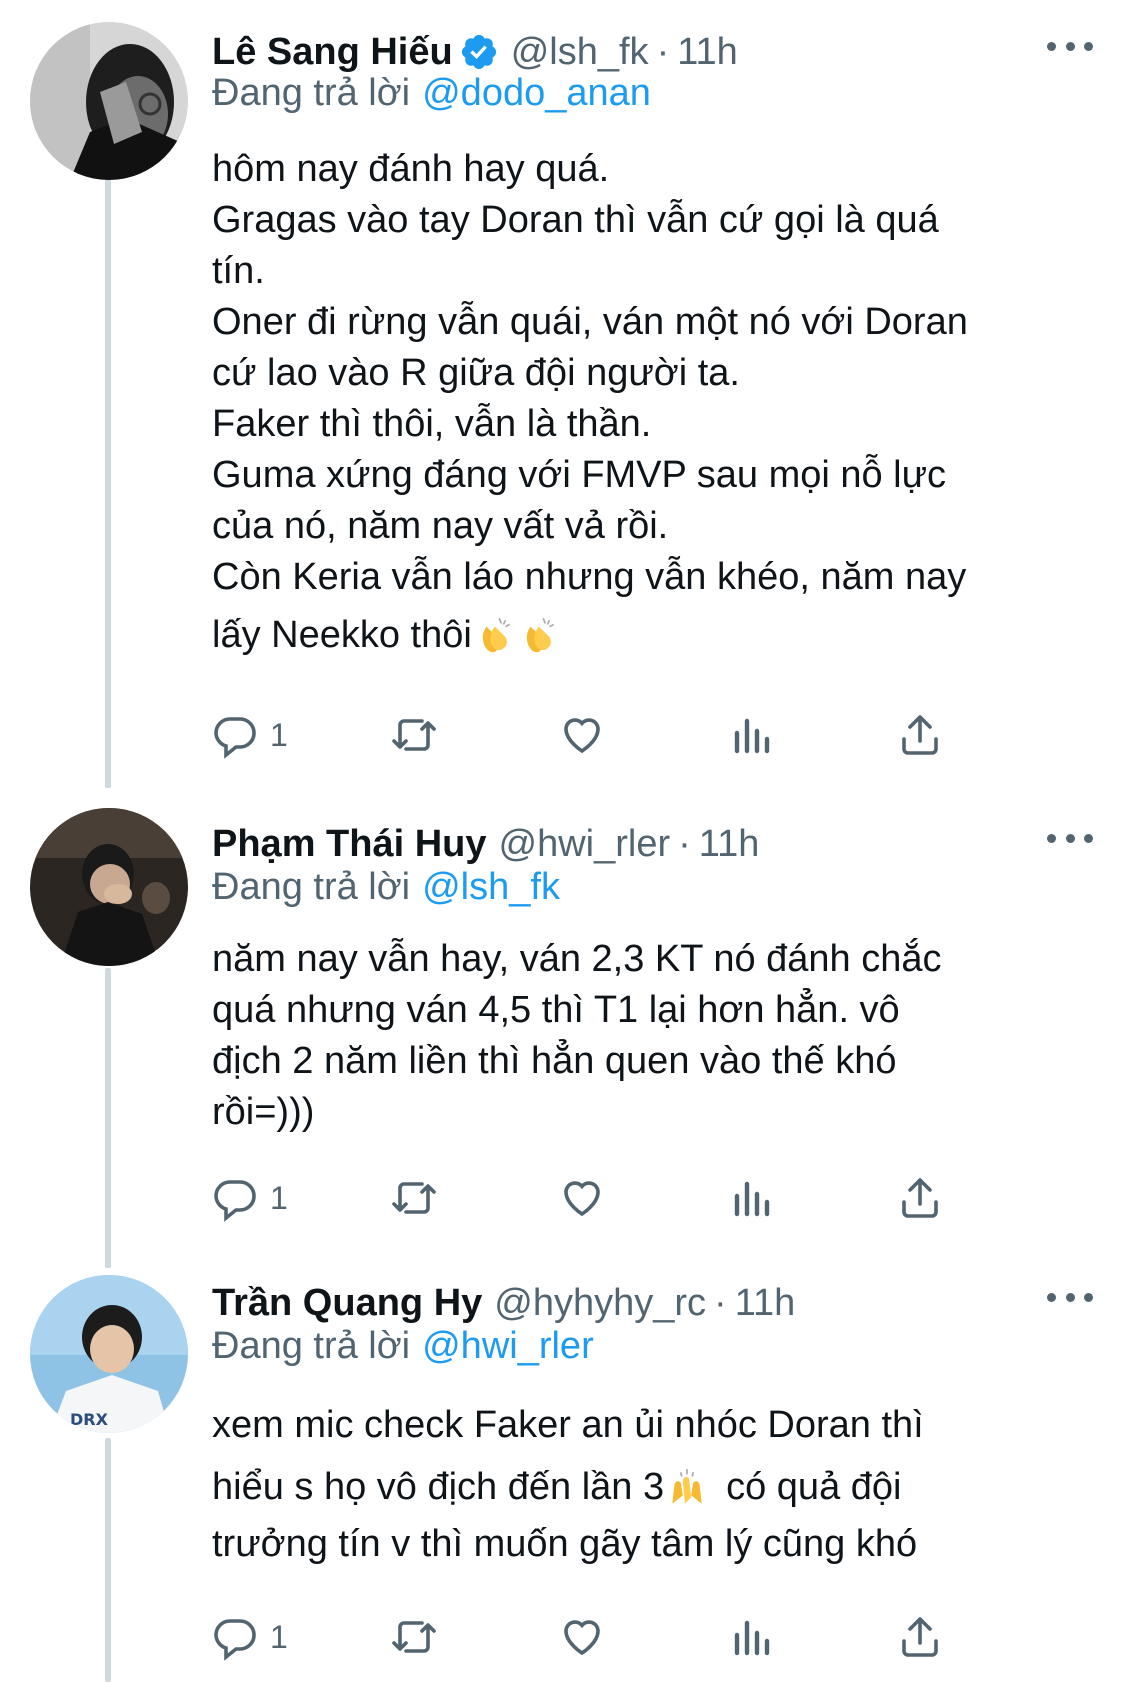 The image size is (1125, 1682). Describe the element at coordinates (600, 1303) in the screenshot. I see `handle: @hyhyhy_rc` at that location.